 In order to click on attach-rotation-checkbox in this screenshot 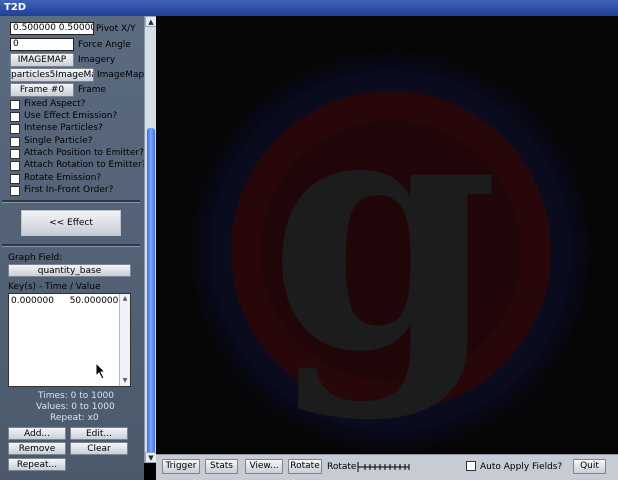, I will do `click(15, 166)`.